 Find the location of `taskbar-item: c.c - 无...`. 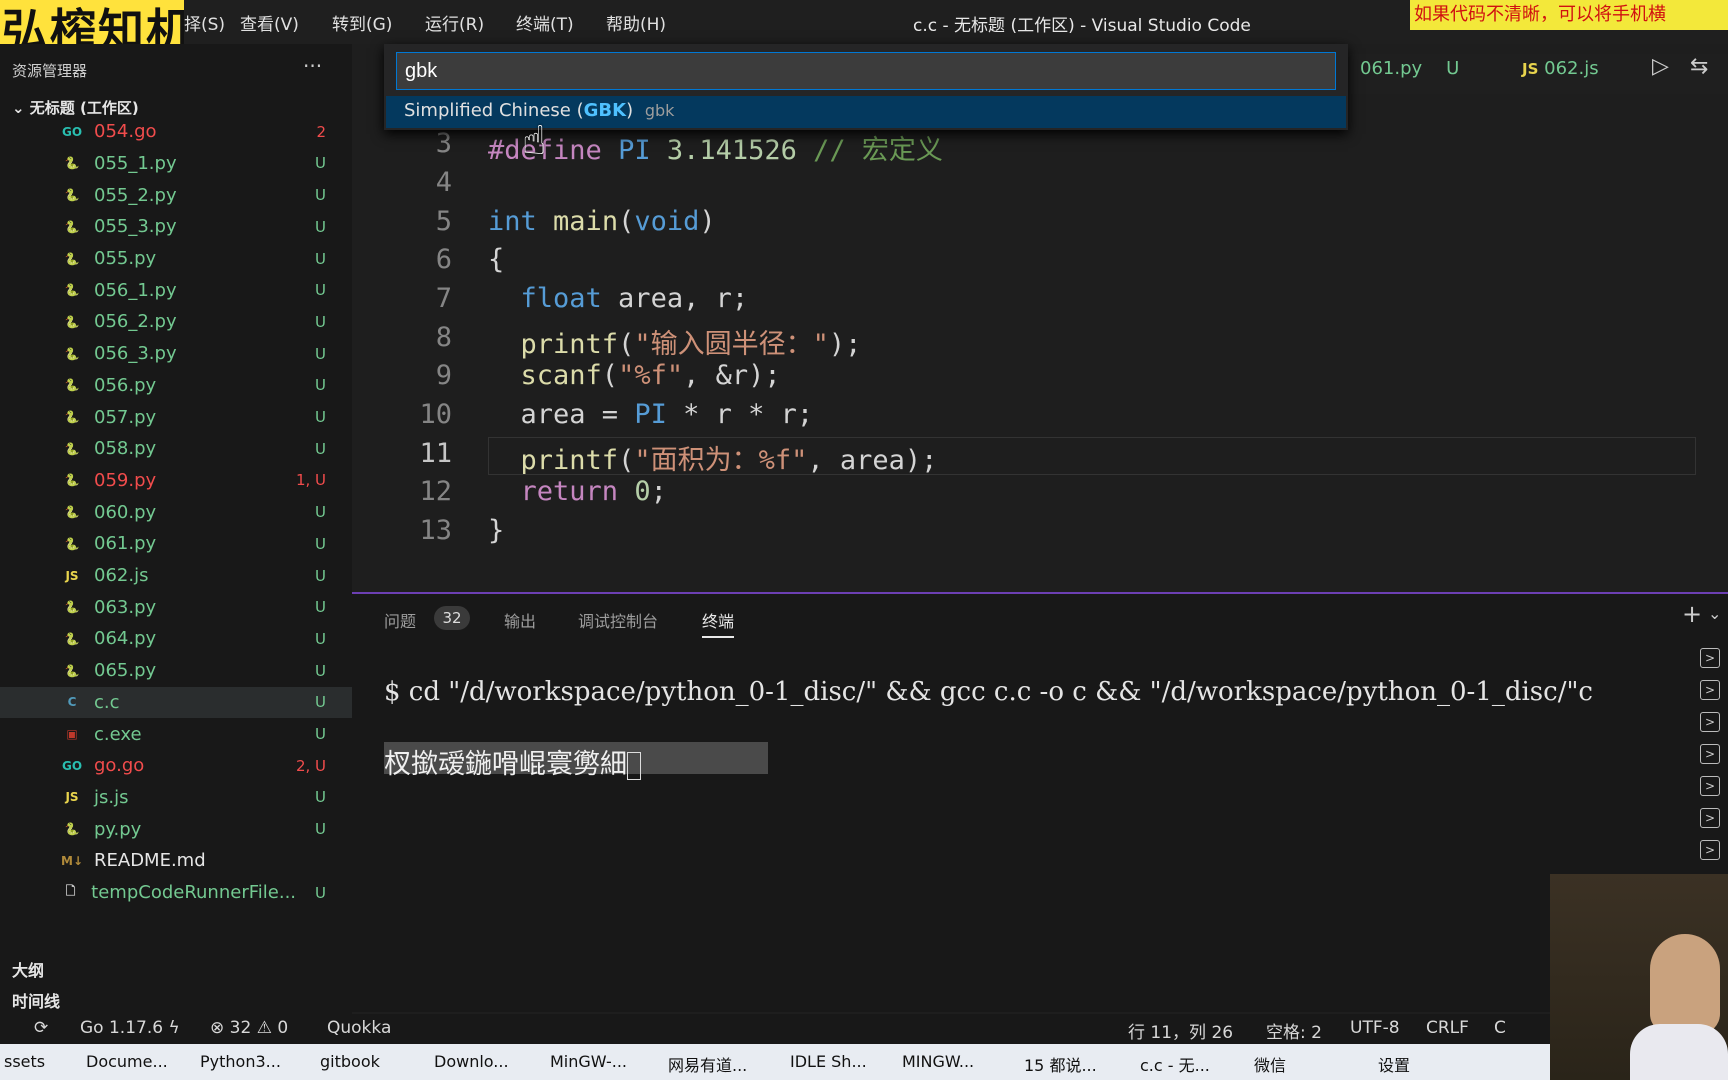

taskbar-item: c.c - 无... is located at coordinates (1175, 1064).